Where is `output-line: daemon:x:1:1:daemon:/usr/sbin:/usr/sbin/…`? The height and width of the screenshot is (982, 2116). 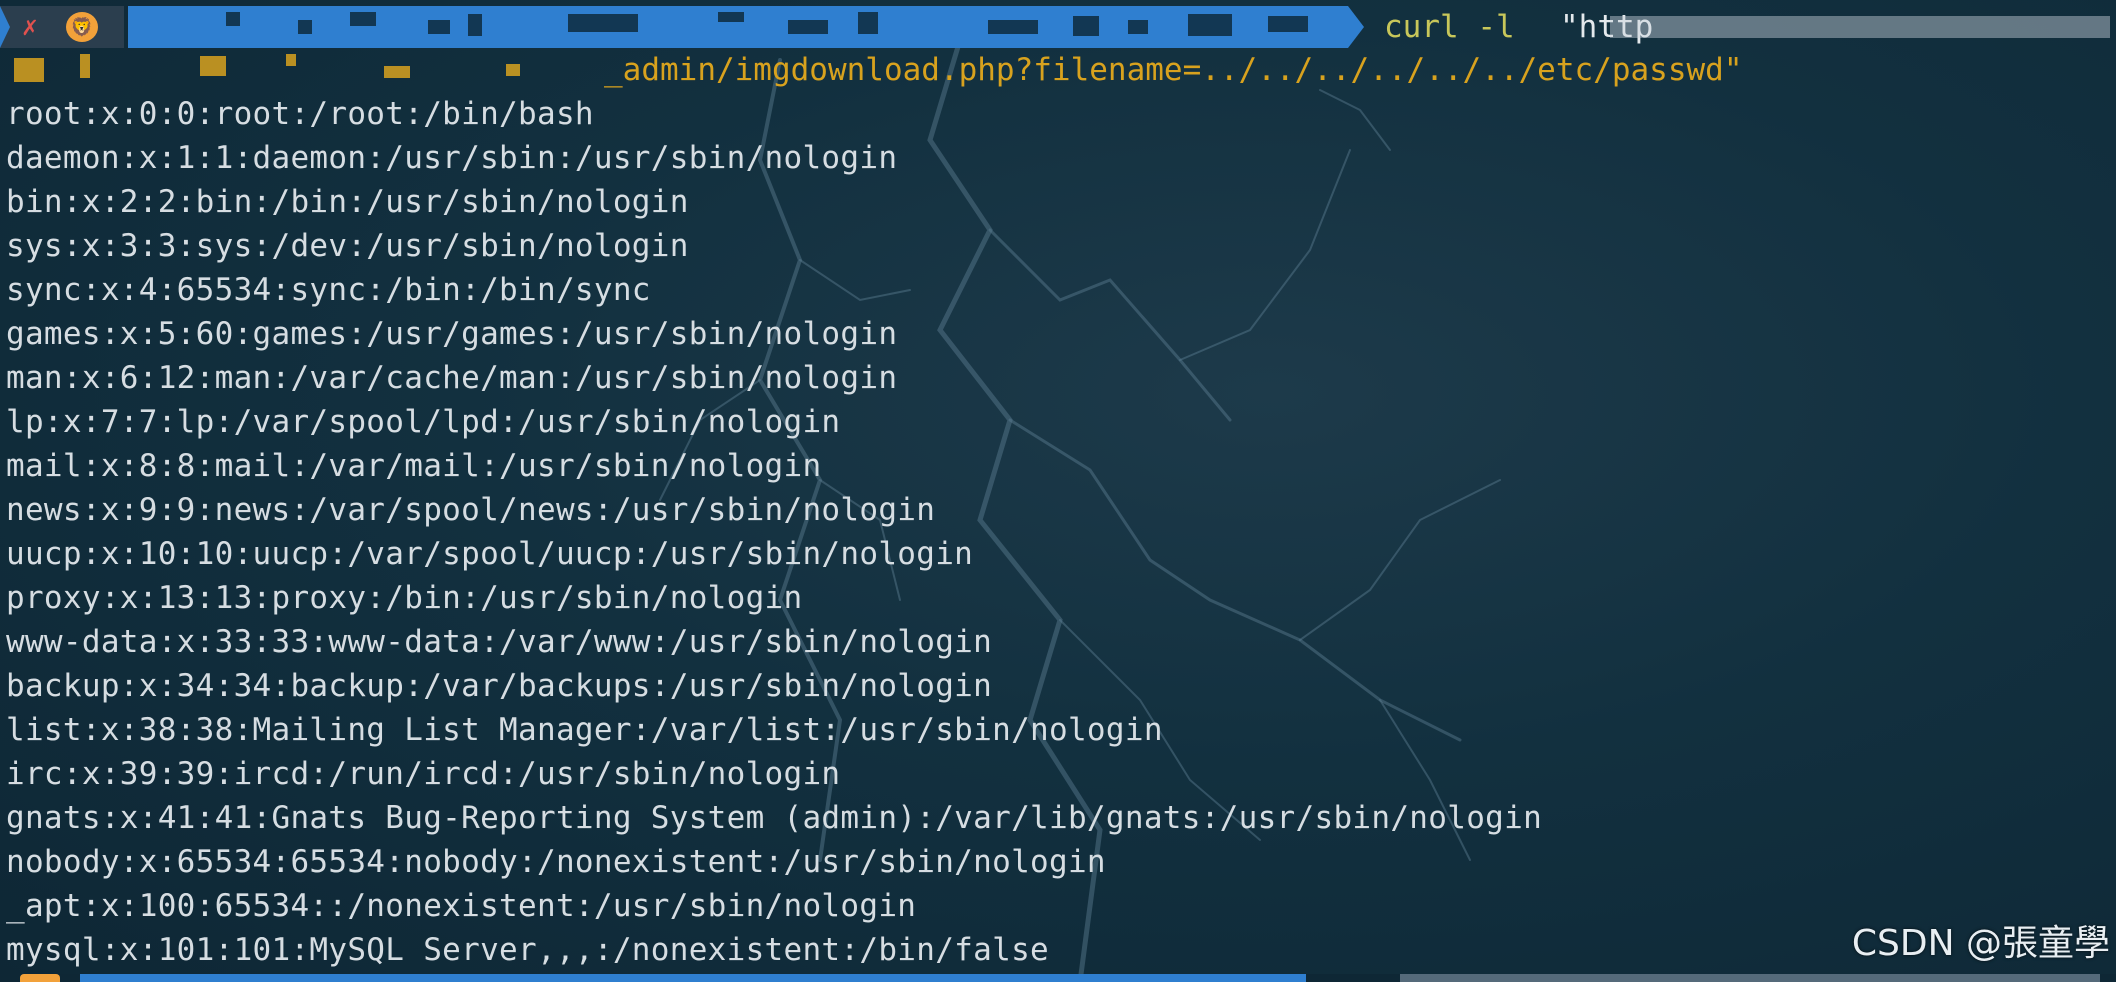
output-line: daemon:x:1:1:daemon:/usr/sbin:/usr/sbin/… is located at coordinates (452, 158).